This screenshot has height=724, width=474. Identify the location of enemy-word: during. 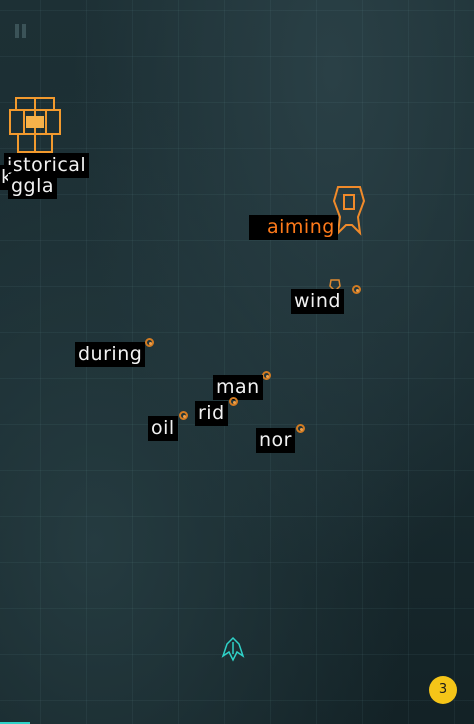
(110, 354).